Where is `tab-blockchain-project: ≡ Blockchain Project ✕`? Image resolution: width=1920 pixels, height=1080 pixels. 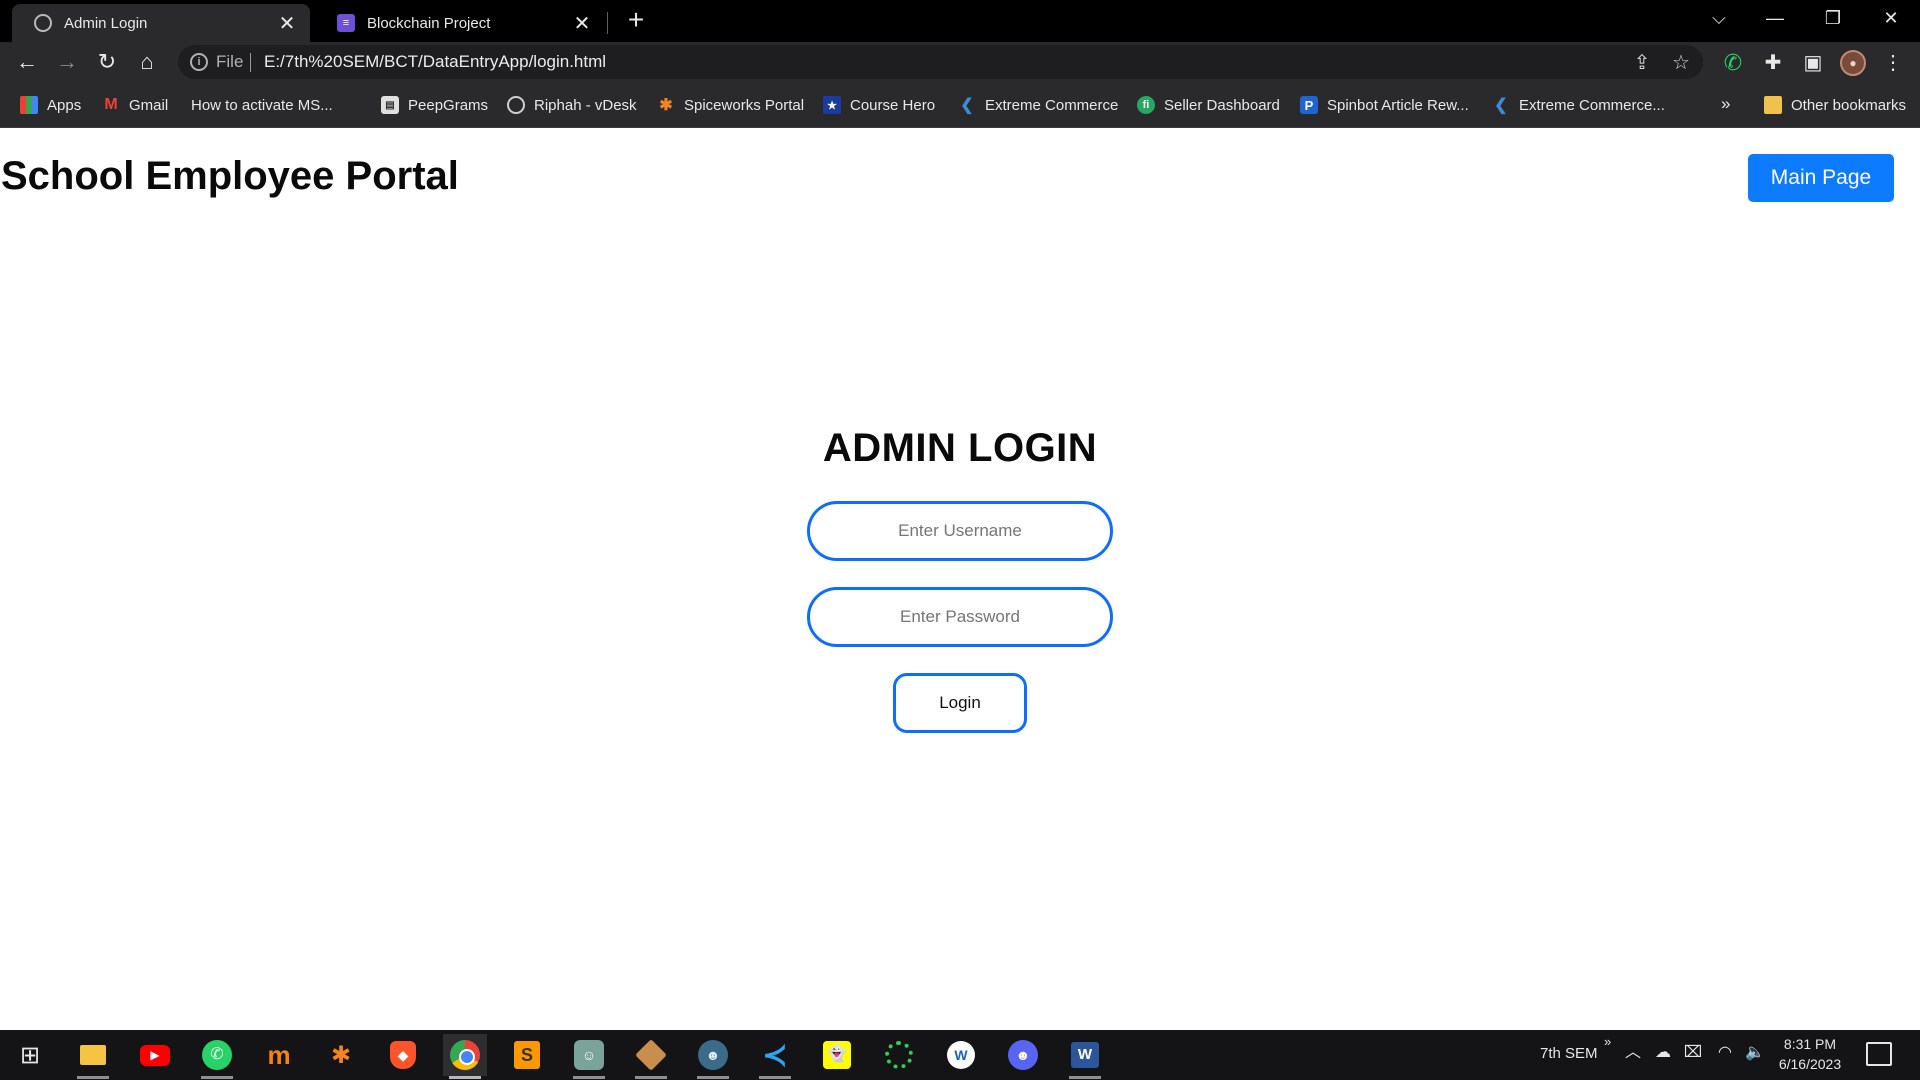
tab-blockchain-project: ≡ Blockchain Project ✕ is located at coordinates (460, 23).